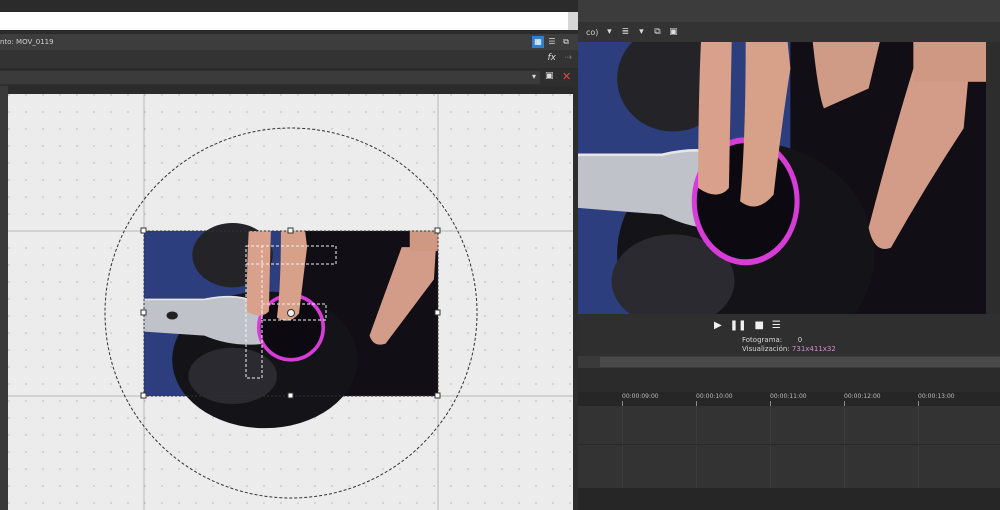 Image resolution: width=1000 pixels, height=510 pixels. Describe the element at coordinates (552, 42) in the screenshot. I see `list-icon: ☰` at that location.